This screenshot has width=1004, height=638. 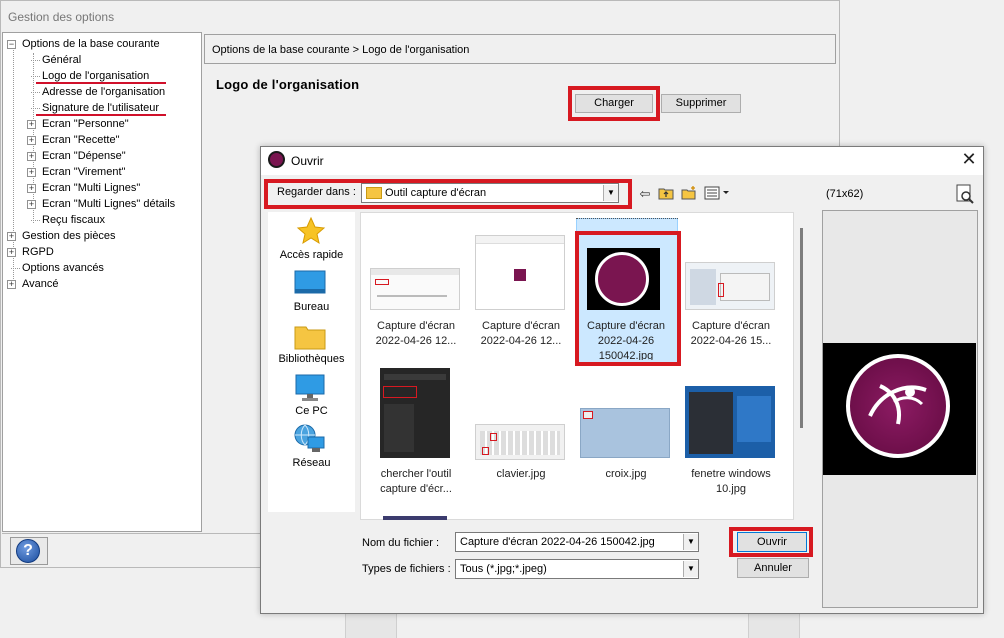 What do you see at coordinates (310, 337) in the screenshot?
I see `libraries-icon` at bounding box center [310, 337].